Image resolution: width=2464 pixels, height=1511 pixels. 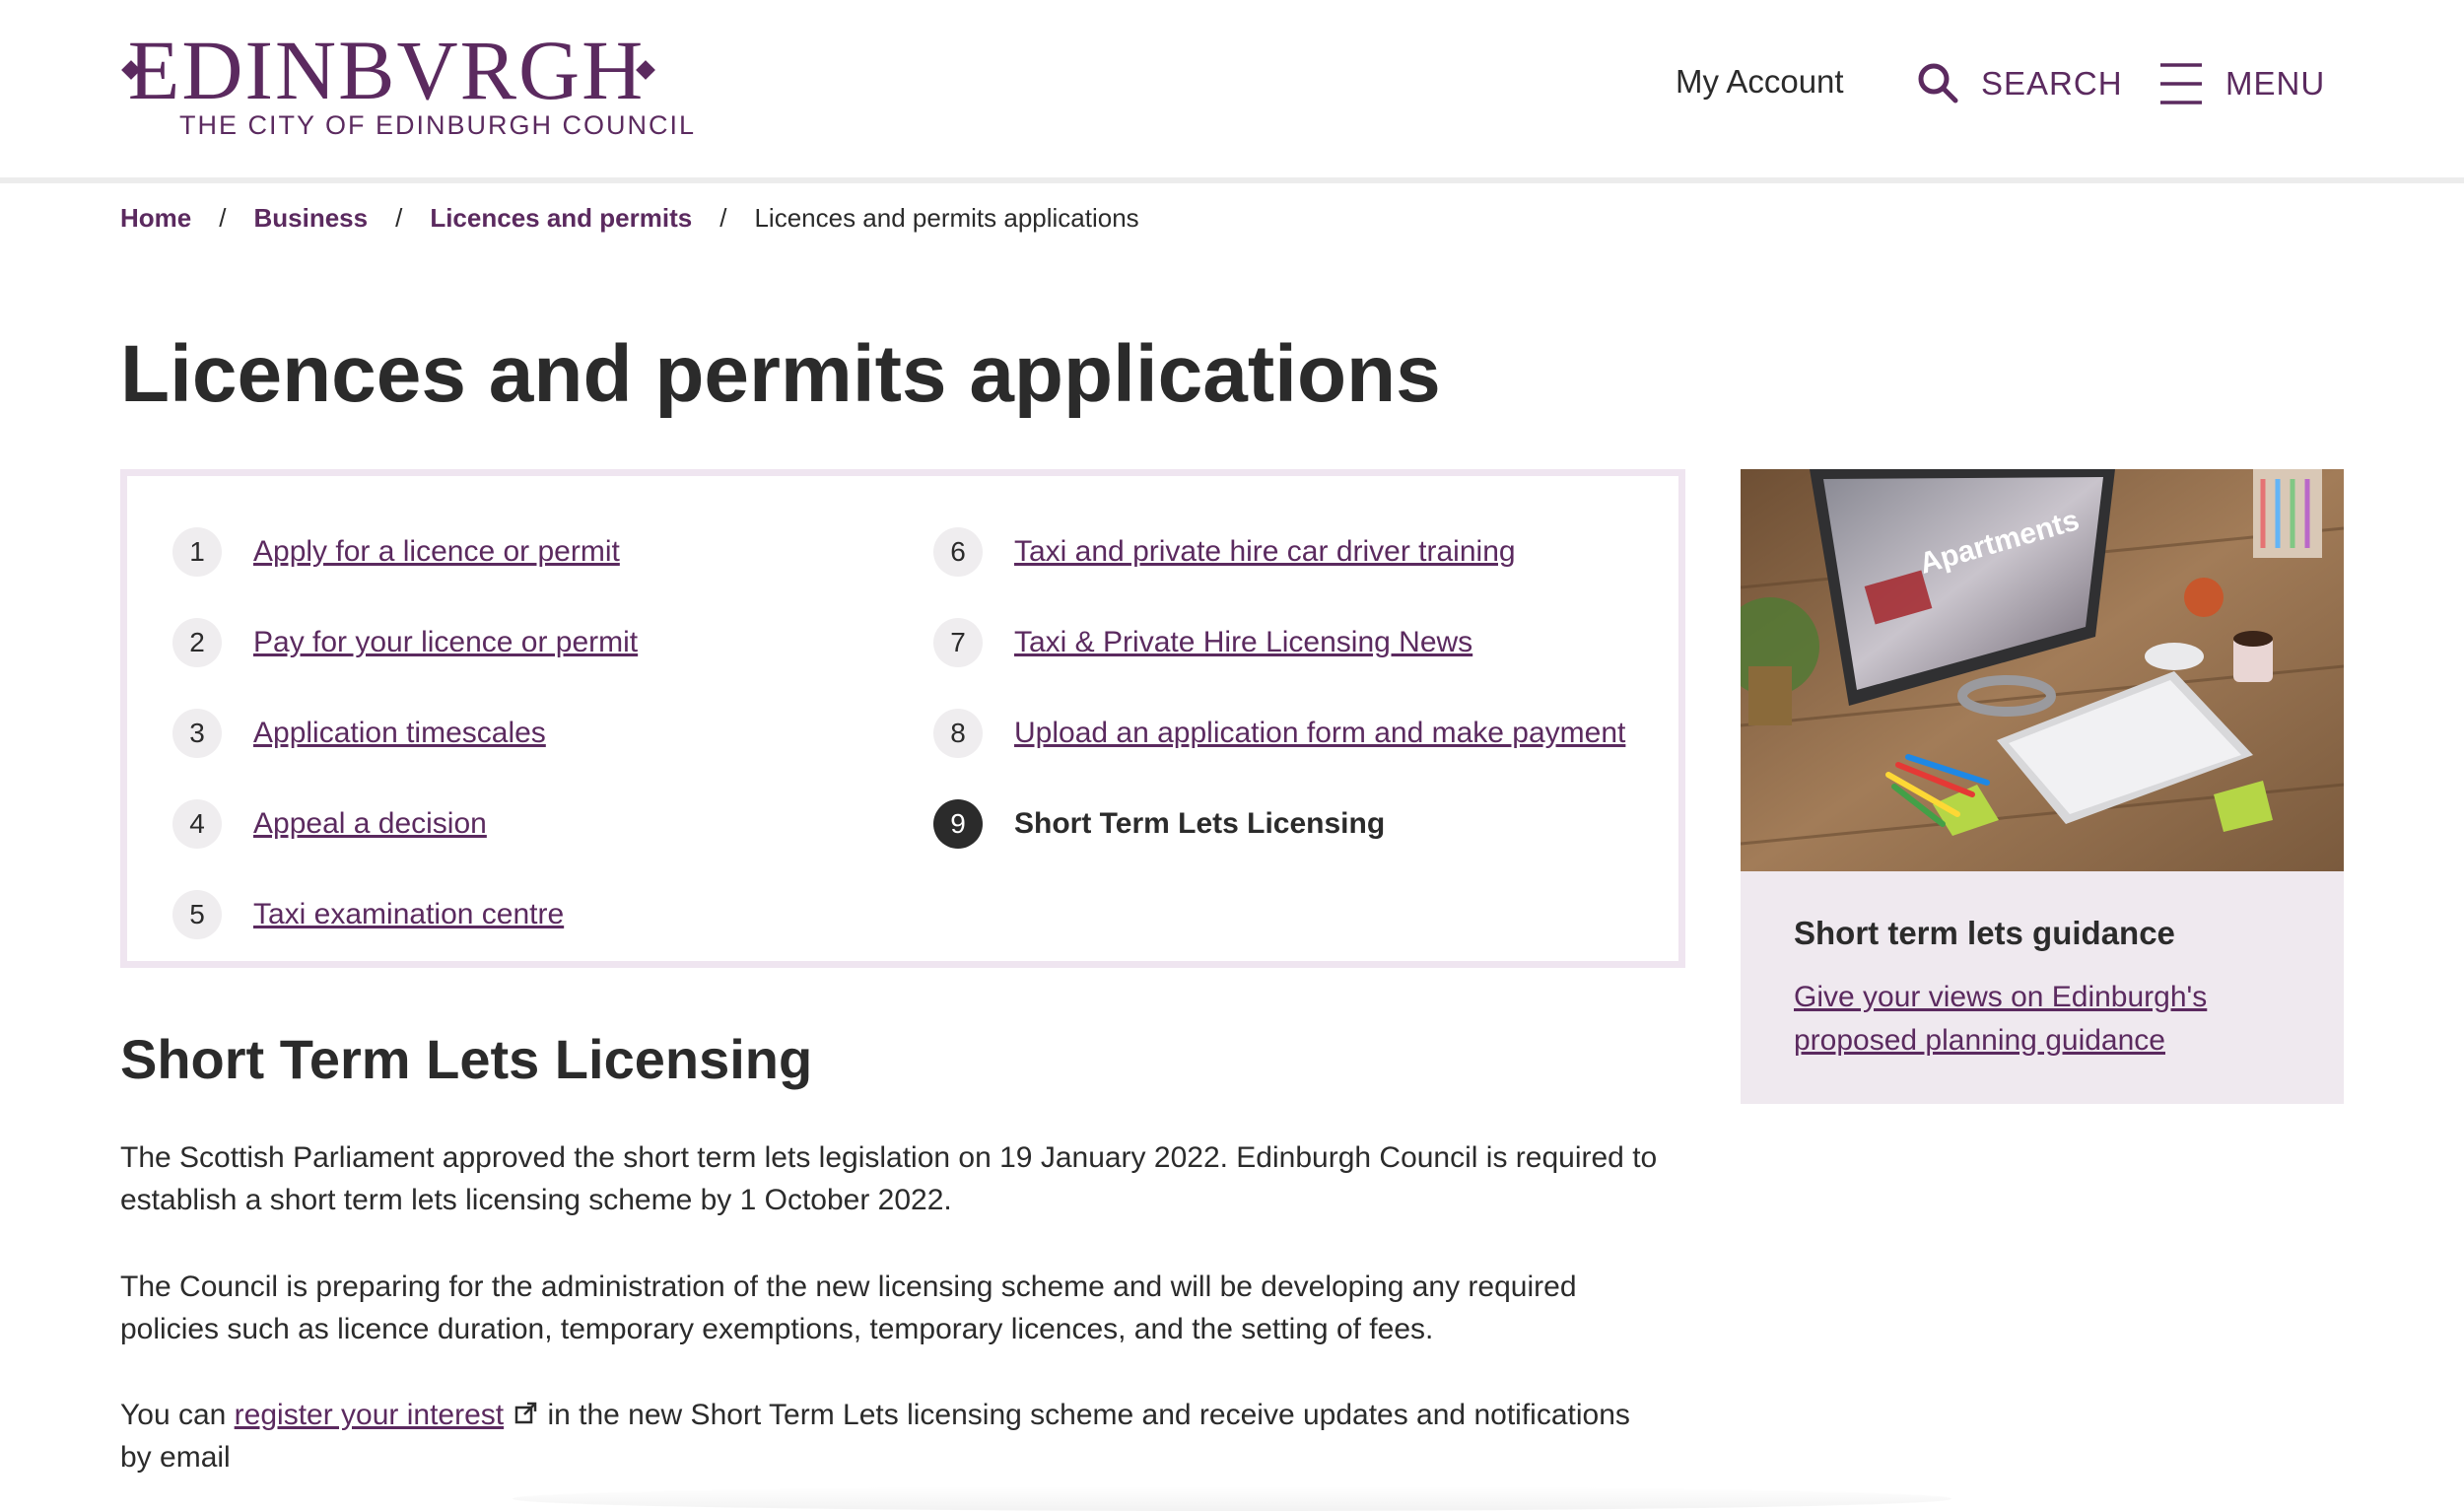 I want to click on nav-item-1: 1 Apply for a licence or permit, so click(x=396, y=552).